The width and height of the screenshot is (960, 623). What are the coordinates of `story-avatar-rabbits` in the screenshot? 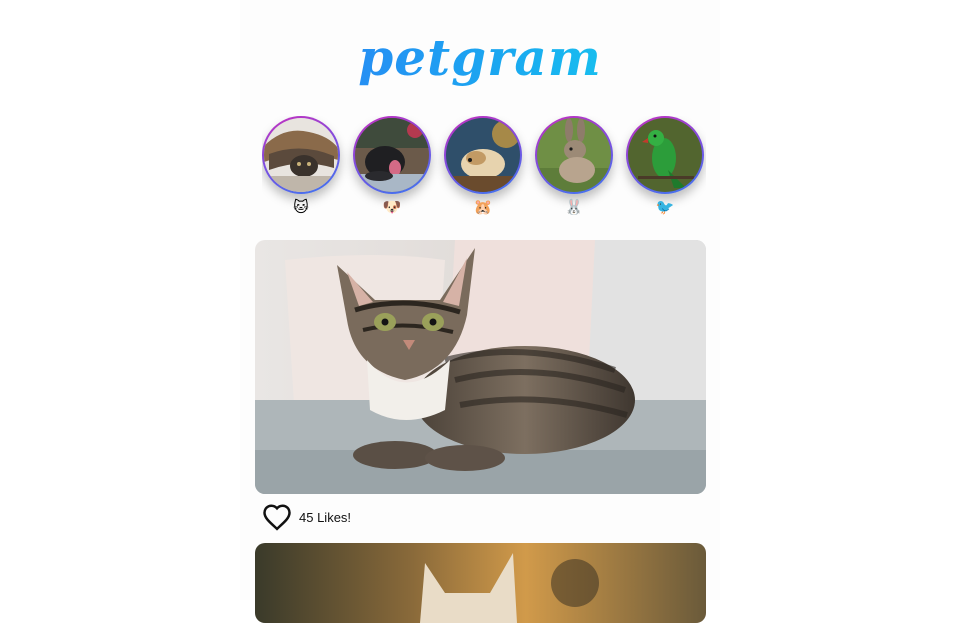 It's located at (574, 155).